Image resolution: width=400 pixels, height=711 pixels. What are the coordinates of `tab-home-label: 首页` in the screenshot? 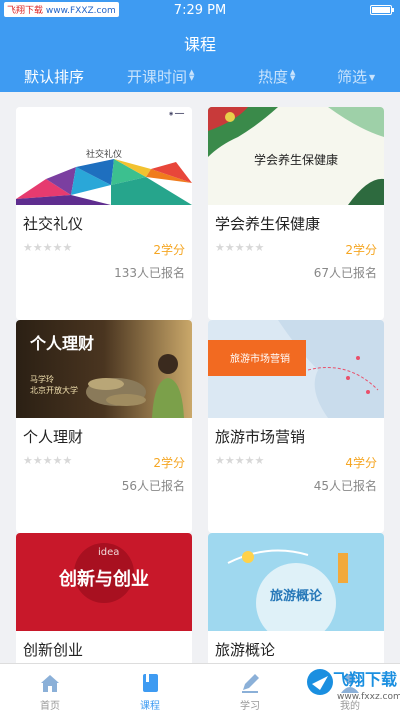 It's located at (50, 706).